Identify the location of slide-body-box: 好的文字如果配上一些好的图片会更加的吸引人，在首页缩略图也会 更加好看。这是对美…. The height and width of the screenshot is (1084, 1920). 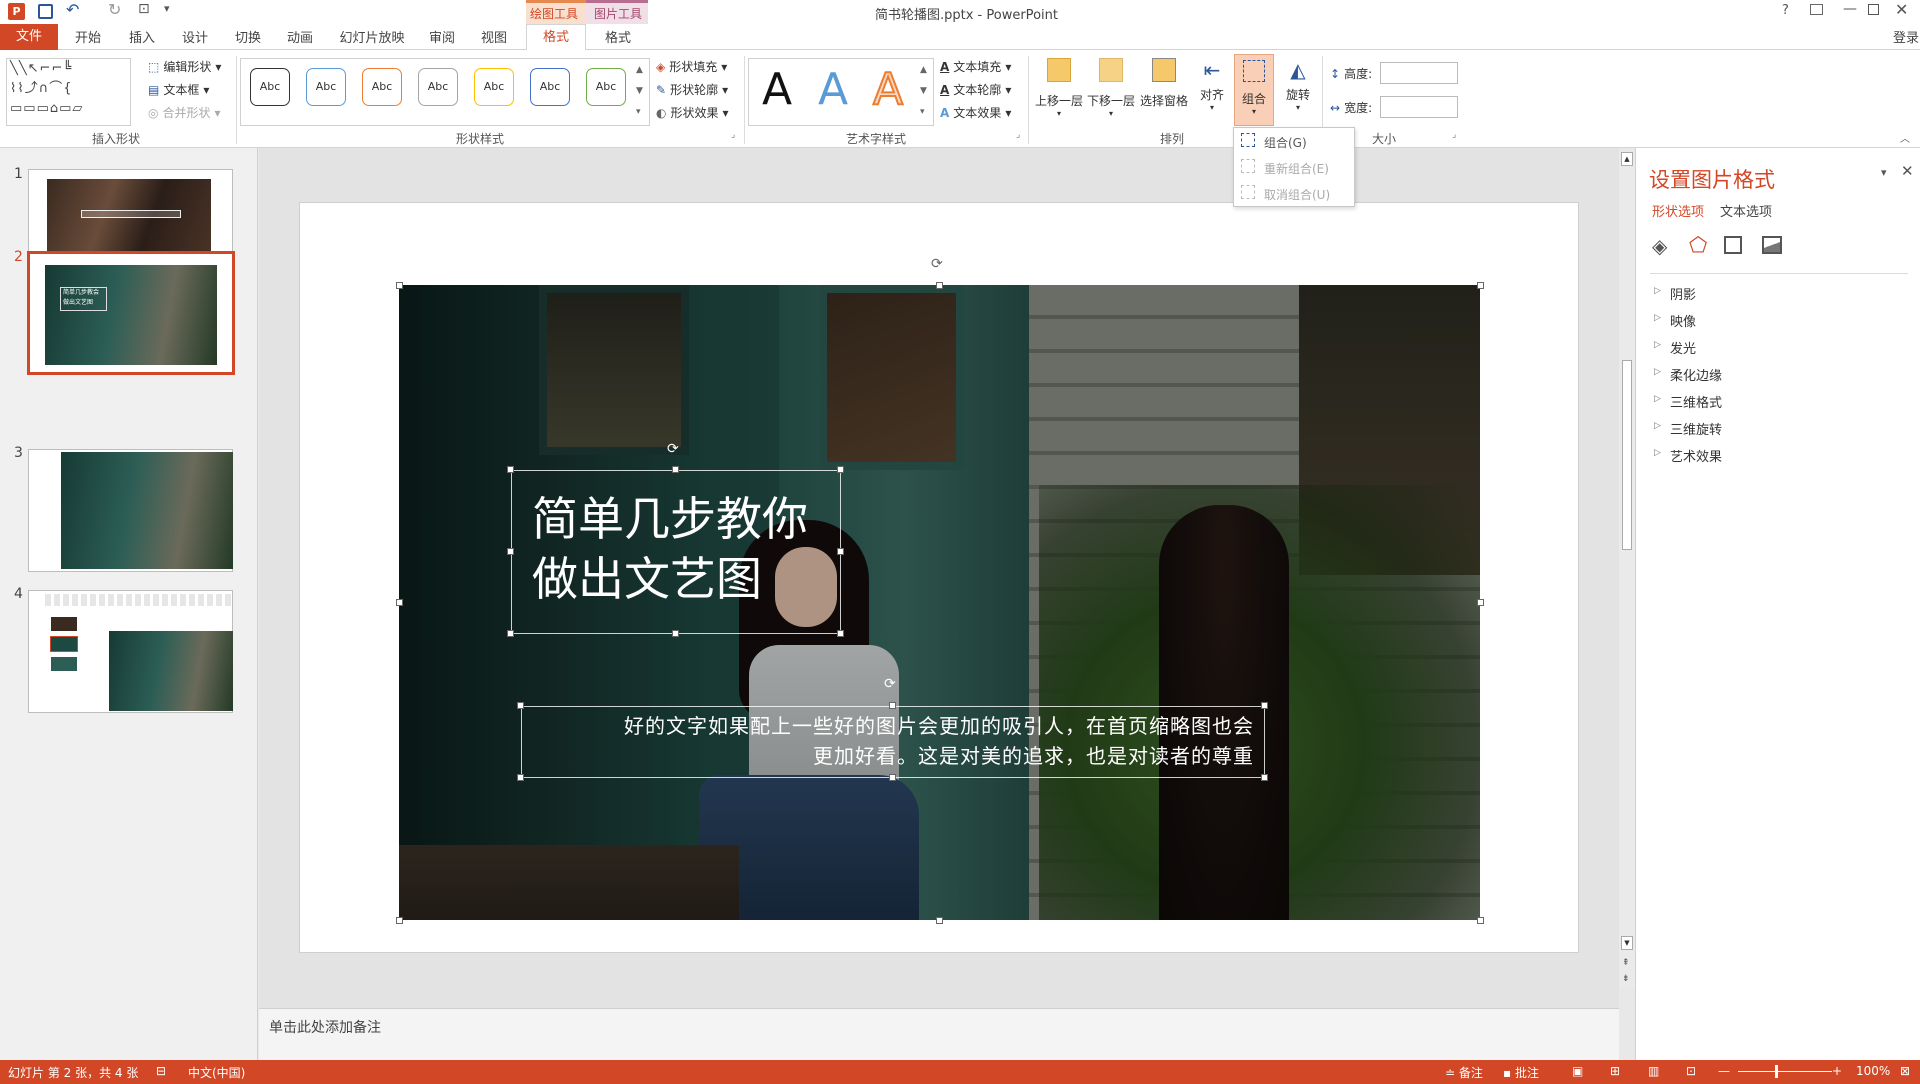
(893, 742).